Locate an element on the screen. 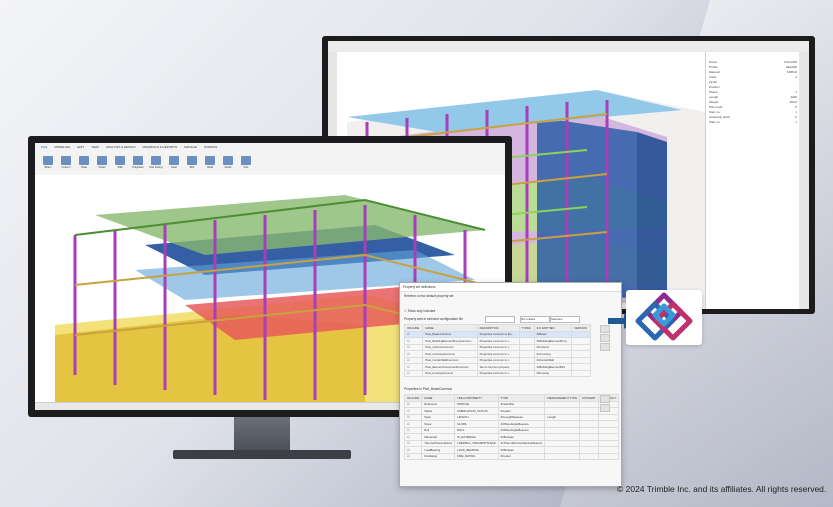 The image size is (833, 507). property-value: 1 is located at coordinates (796, 122).